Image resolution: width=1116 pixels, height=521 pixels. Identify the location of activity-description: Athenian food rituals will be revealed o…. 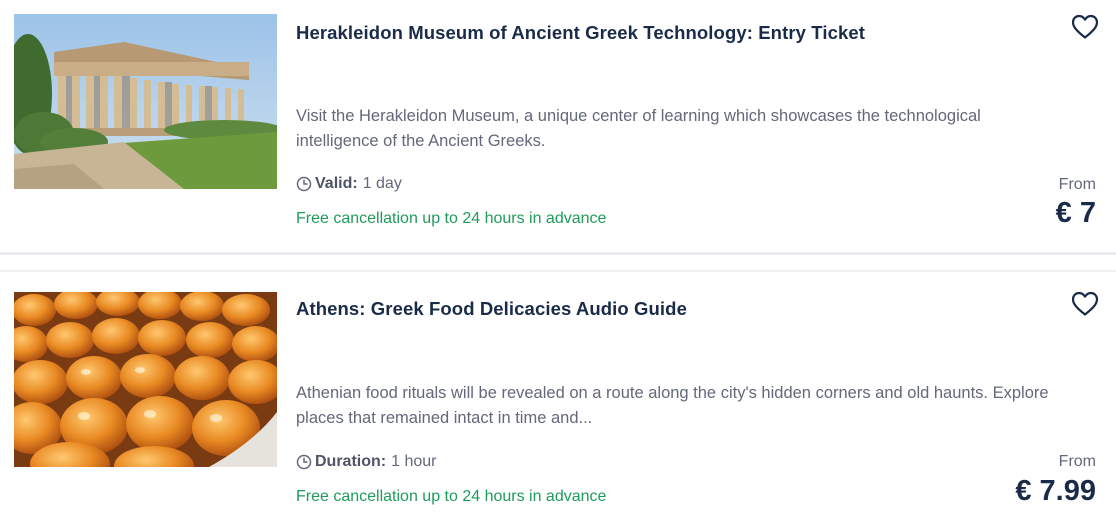
(672, 405).